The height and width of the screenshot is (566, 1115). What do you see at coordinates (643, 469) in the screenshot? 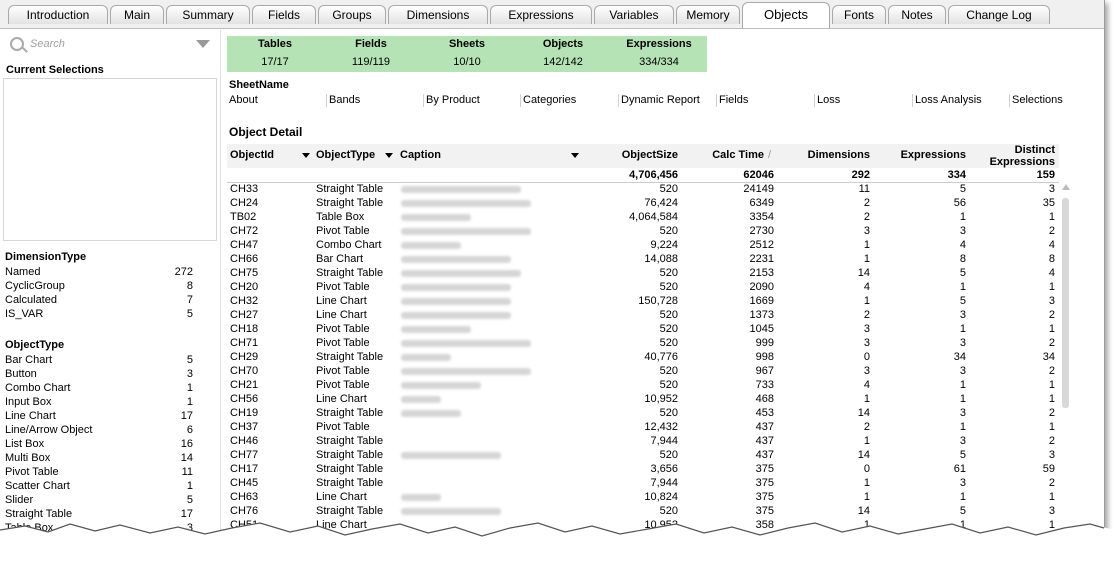
I see `table-row: CH17 Straight Table 3,656 375 0 61 59` at bounding box center [643, 469].